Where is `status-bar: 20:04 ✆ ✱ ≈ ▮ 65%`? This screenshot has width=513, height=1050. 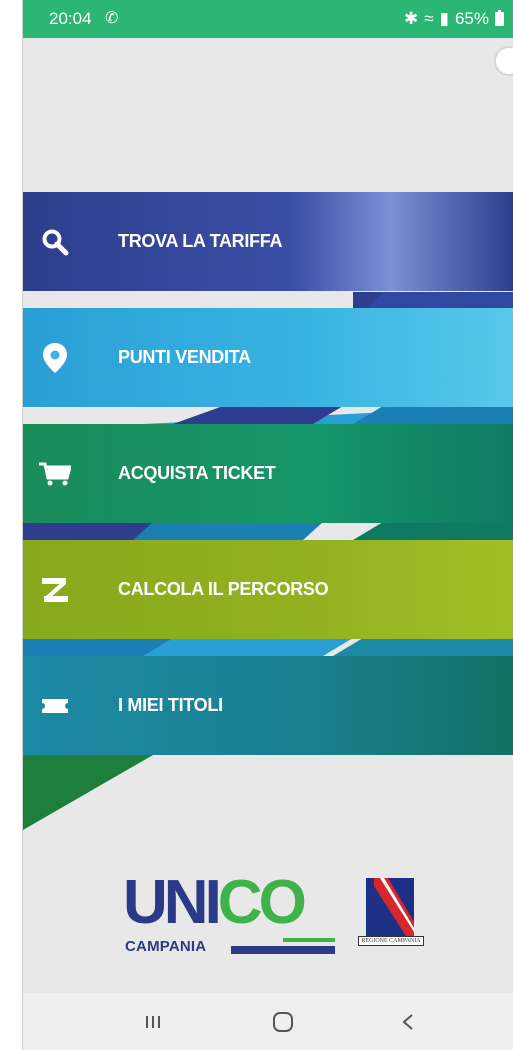
status-bar: 20:04 ✆ ✱ ≈ ▮ 65% is located at coordinates (268, 19).